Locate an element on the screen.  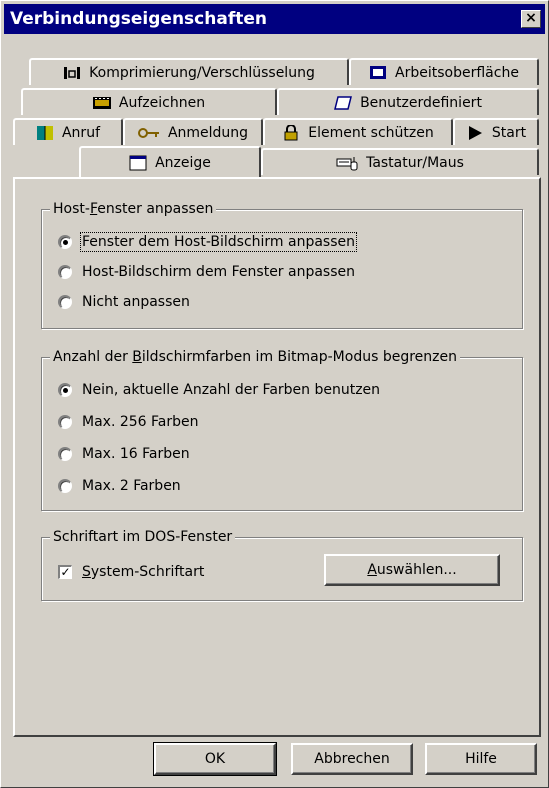
keyboard-mouse-icon is located at coordinates (347, 163).